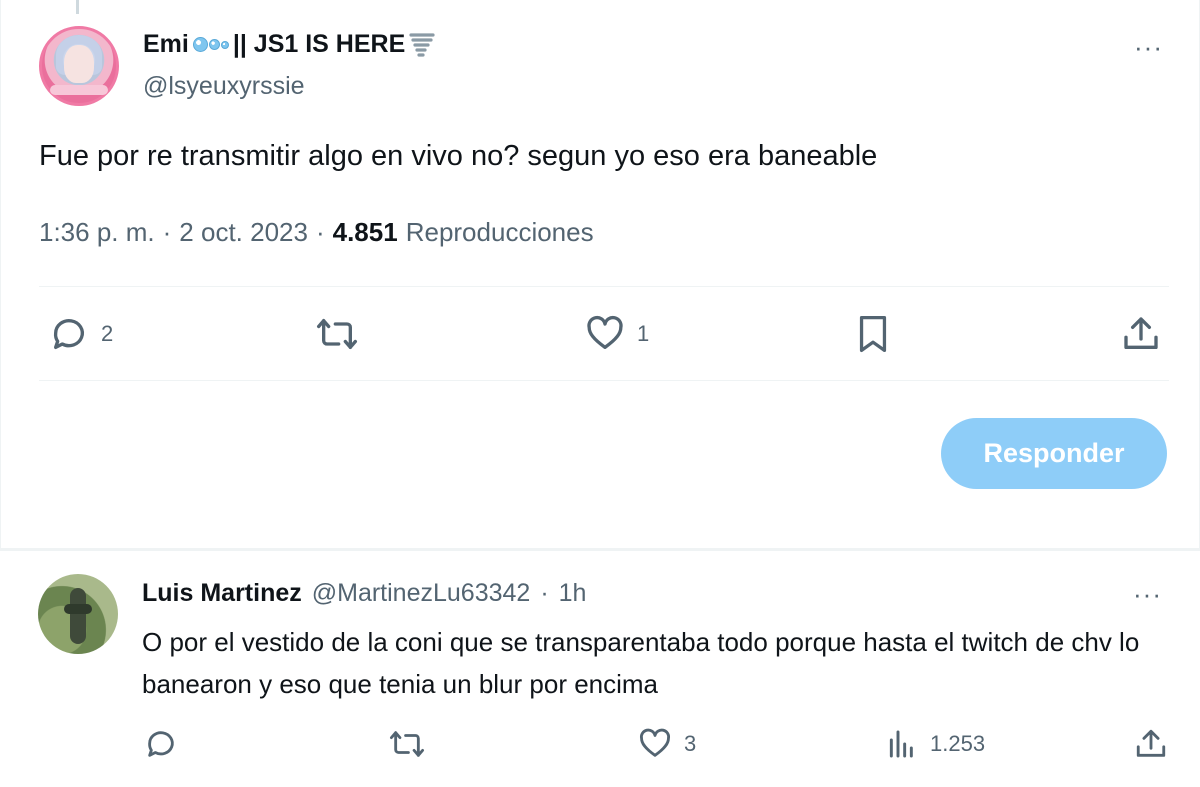 Image resolution: width=1200 pixels, height=787 pixels. I want to click on bubble-icon, so click(210, 44).